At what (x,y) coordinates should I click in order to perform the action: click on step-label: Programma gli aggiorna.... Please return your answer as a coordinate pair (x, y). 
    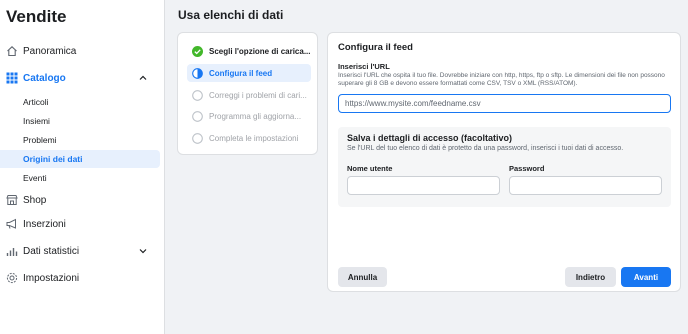
    Looking at the image, I should click on (255, 116).